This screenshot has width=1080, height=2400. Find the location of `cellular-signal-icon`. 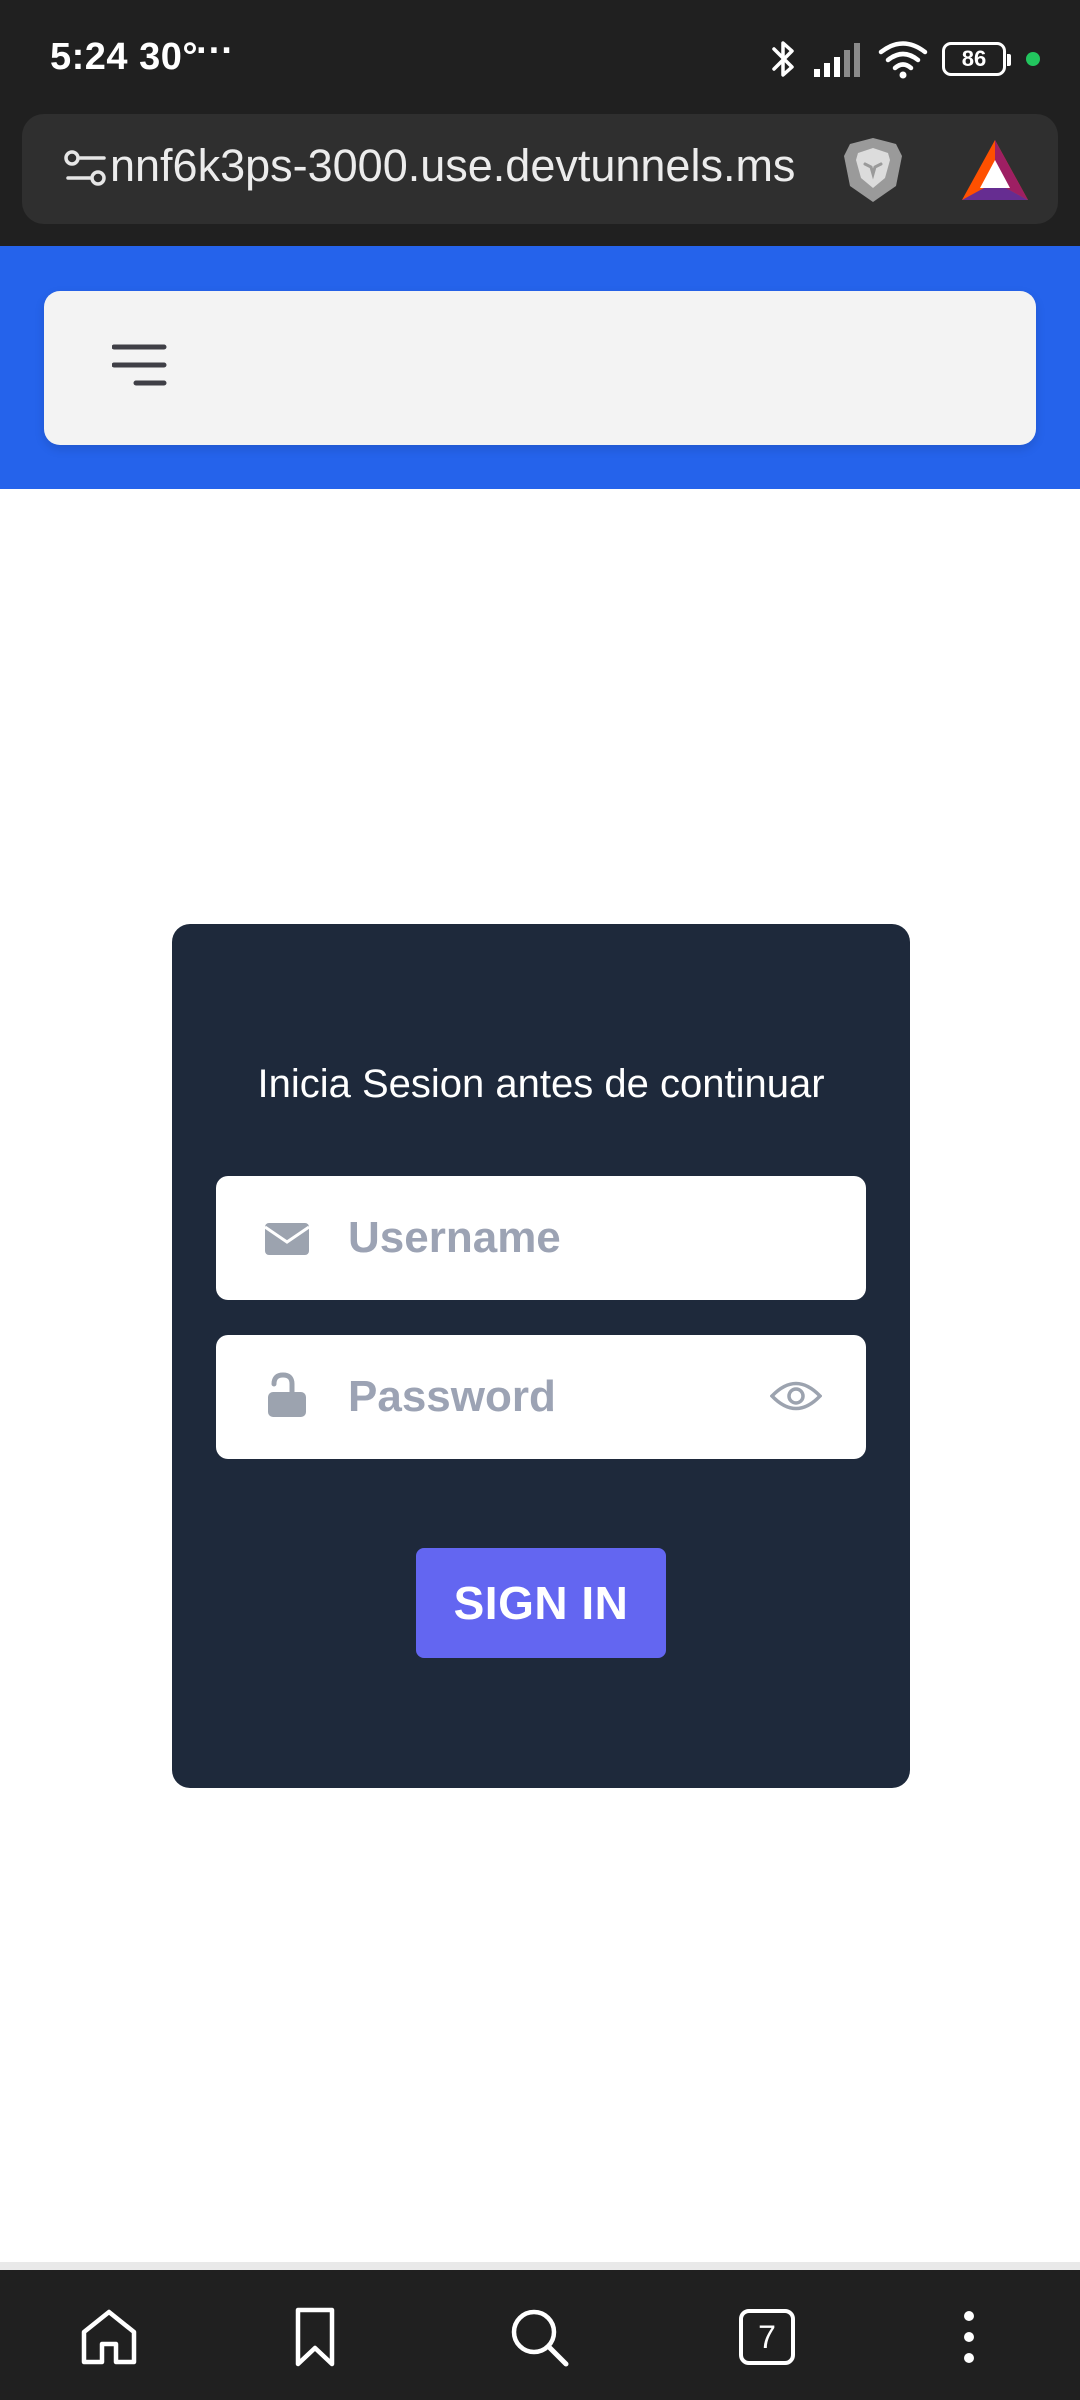

cellular-signal-icon is located at coordinates (837, 60).